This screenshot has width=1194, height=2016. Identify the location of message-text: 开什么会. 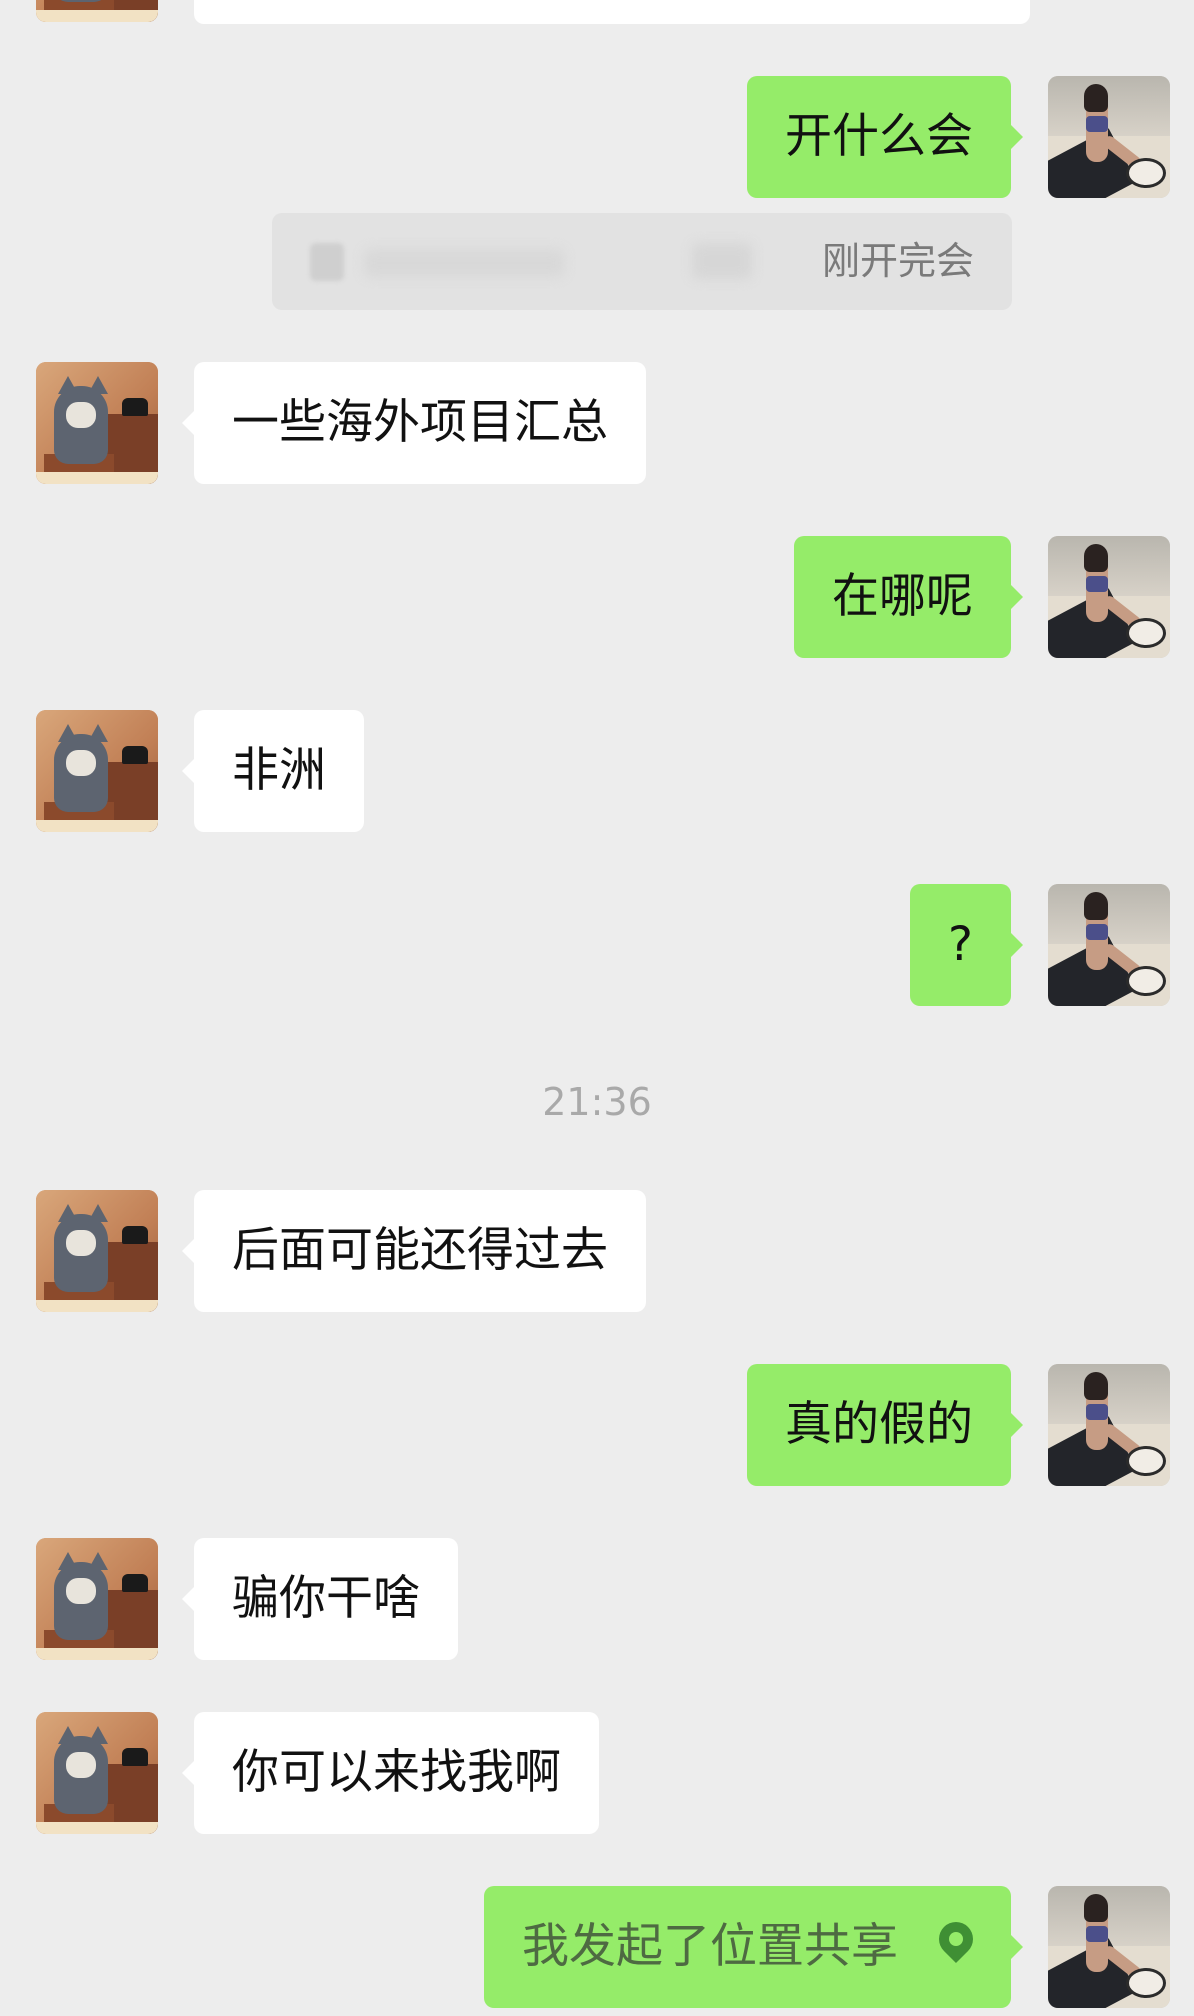
(879, 136).